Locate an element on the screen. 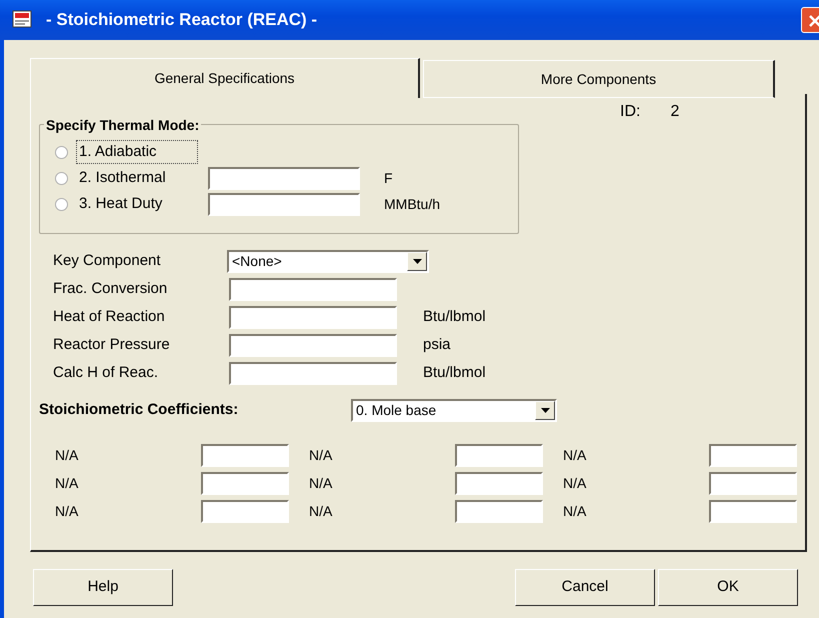 The image size is (819, 618). id-value: 2 is located at coordinates (675, 112).